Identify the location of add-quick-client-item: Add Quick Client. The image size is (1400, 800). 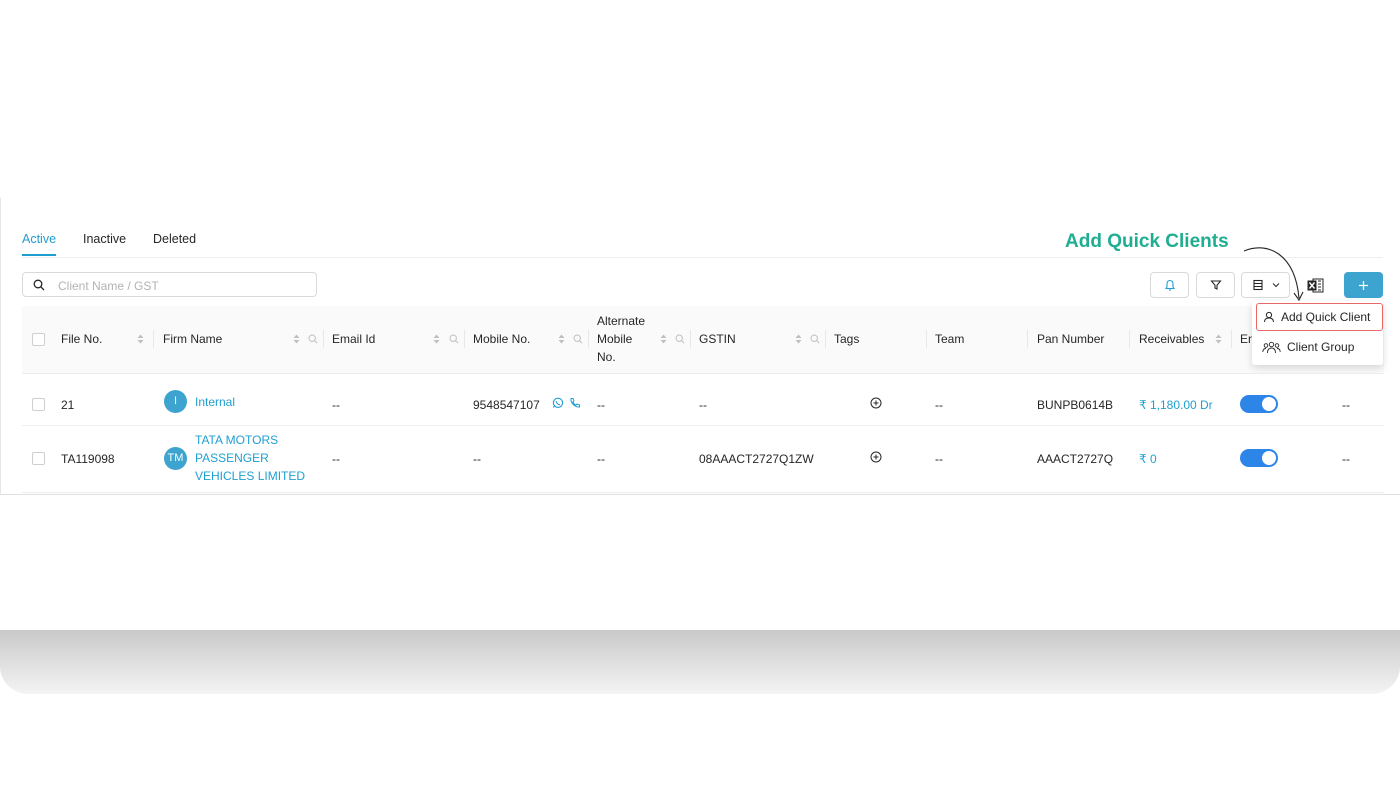
(1319, 317).